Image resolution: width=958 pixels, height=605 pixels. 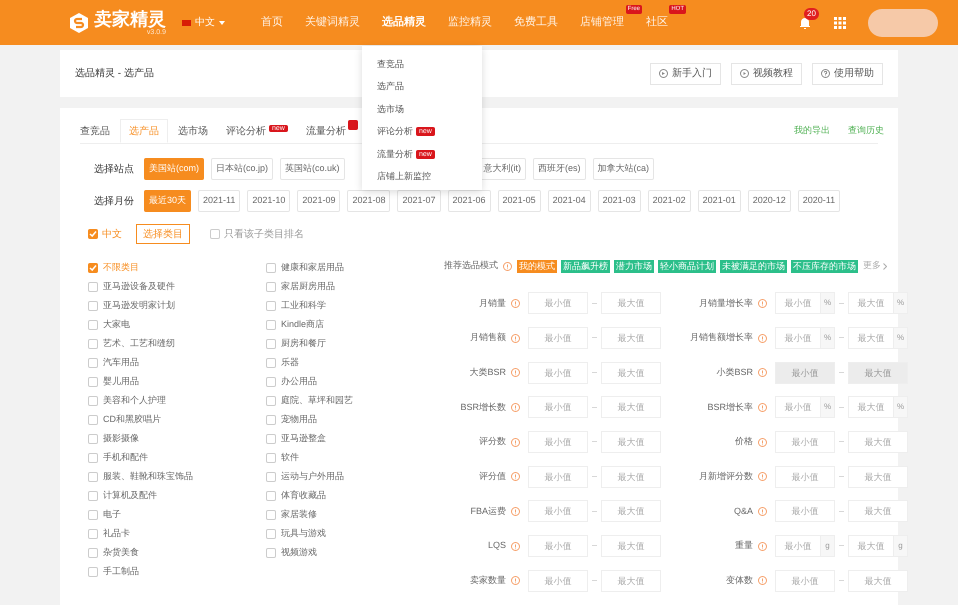 I want to click on category-option: 手工制品, so click(x=177, y=571).